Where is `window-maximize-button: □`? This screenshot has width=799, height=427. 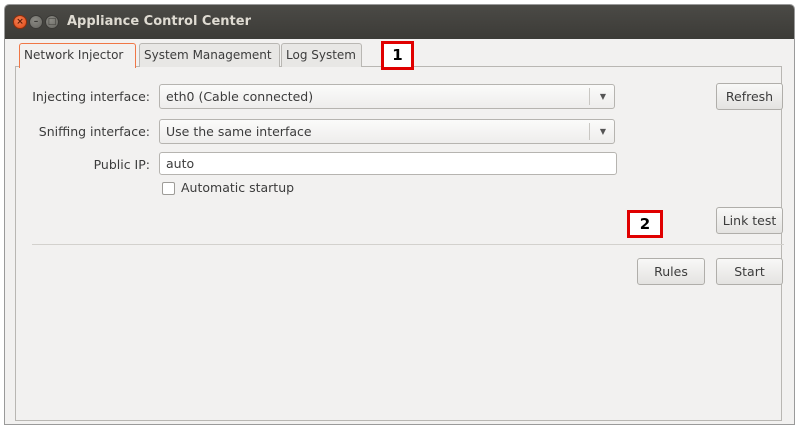
window-maximize-button: □ is located at coordinates (52, 22).